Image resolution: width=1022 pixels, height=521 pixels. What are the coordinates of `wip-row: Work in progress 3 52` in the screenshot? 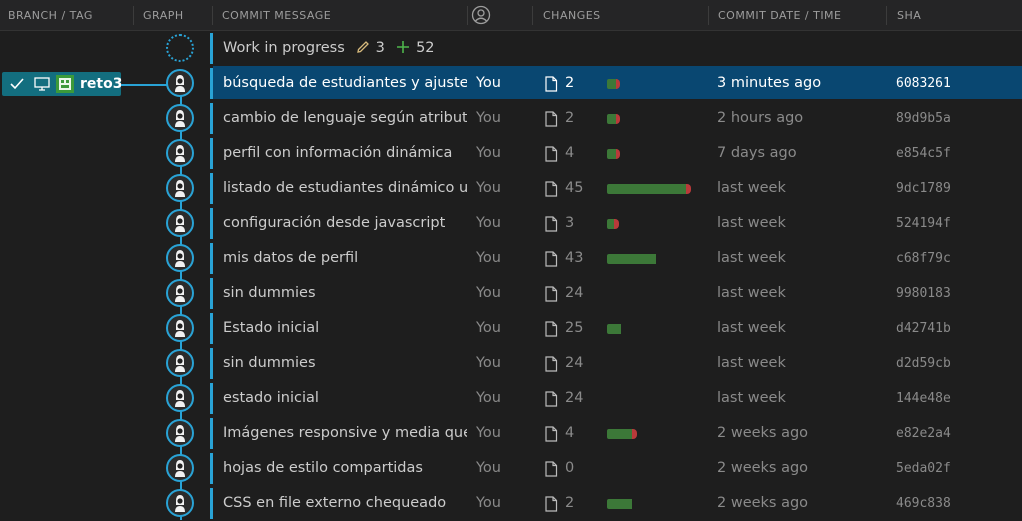 It's located at (511, 48).